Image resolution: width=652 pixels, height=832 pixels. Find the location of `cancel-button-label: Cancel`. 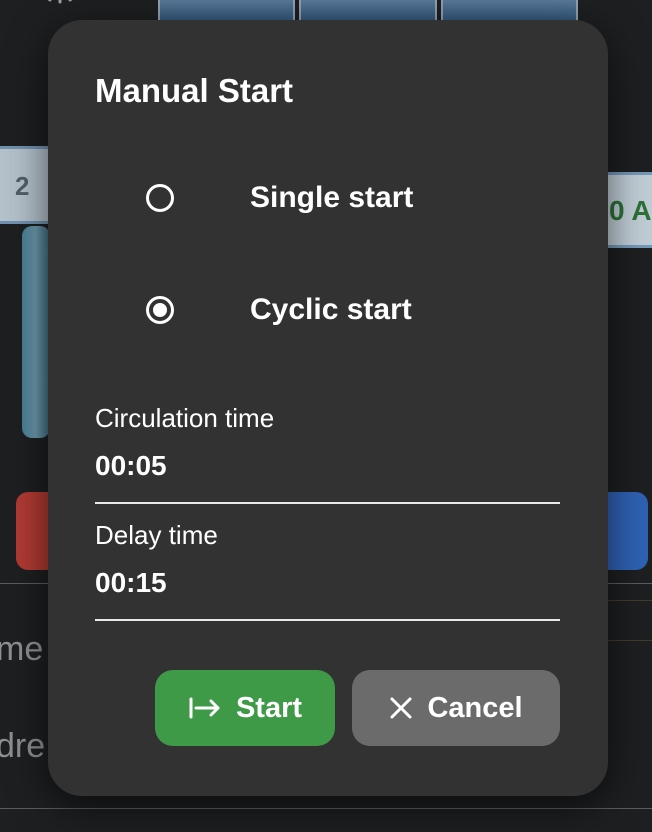

cancel-button-label: Cancel is located at coordinates (475, 707).